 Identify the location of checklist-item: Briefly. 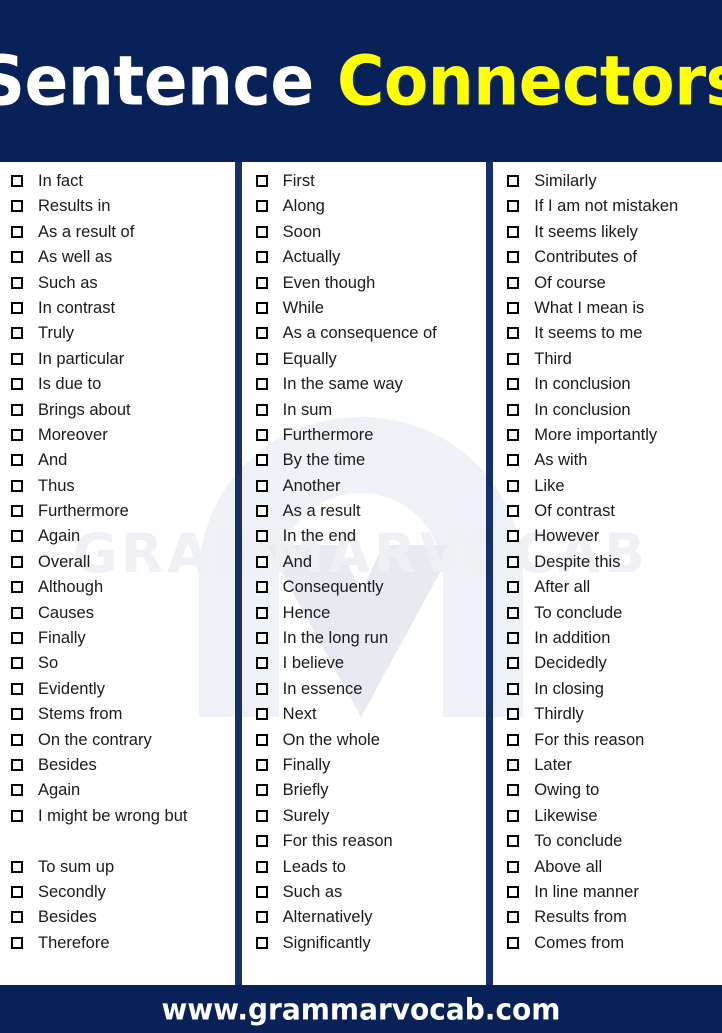
(371, 790).